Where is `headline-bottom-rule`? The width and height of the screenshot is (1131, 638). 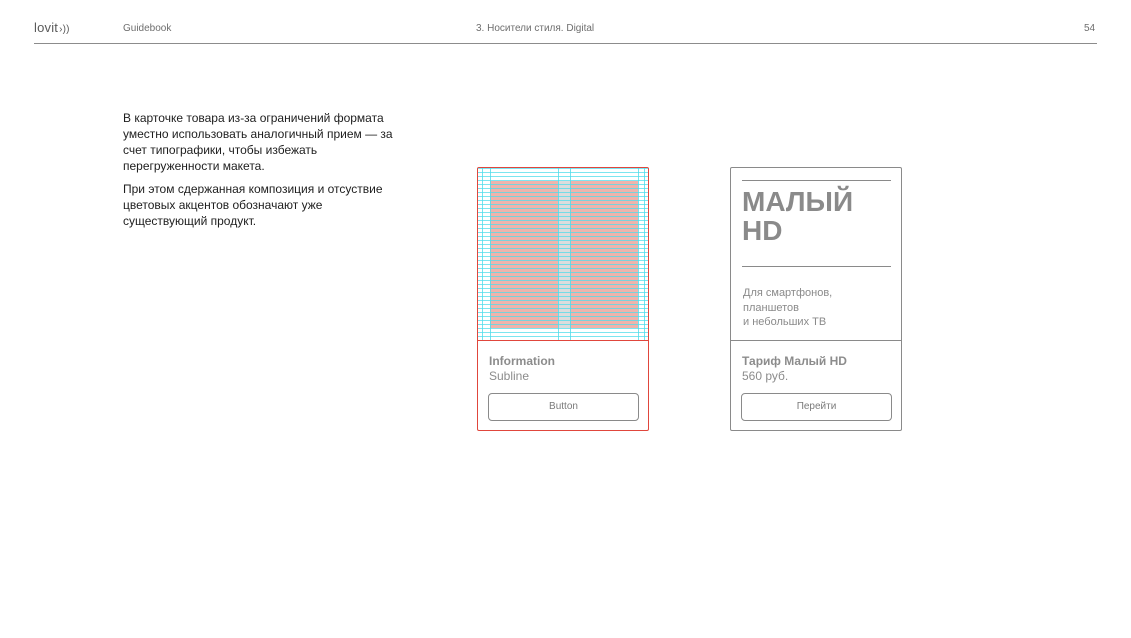 headline-bottom-rule is located at coordinates (816, 266).